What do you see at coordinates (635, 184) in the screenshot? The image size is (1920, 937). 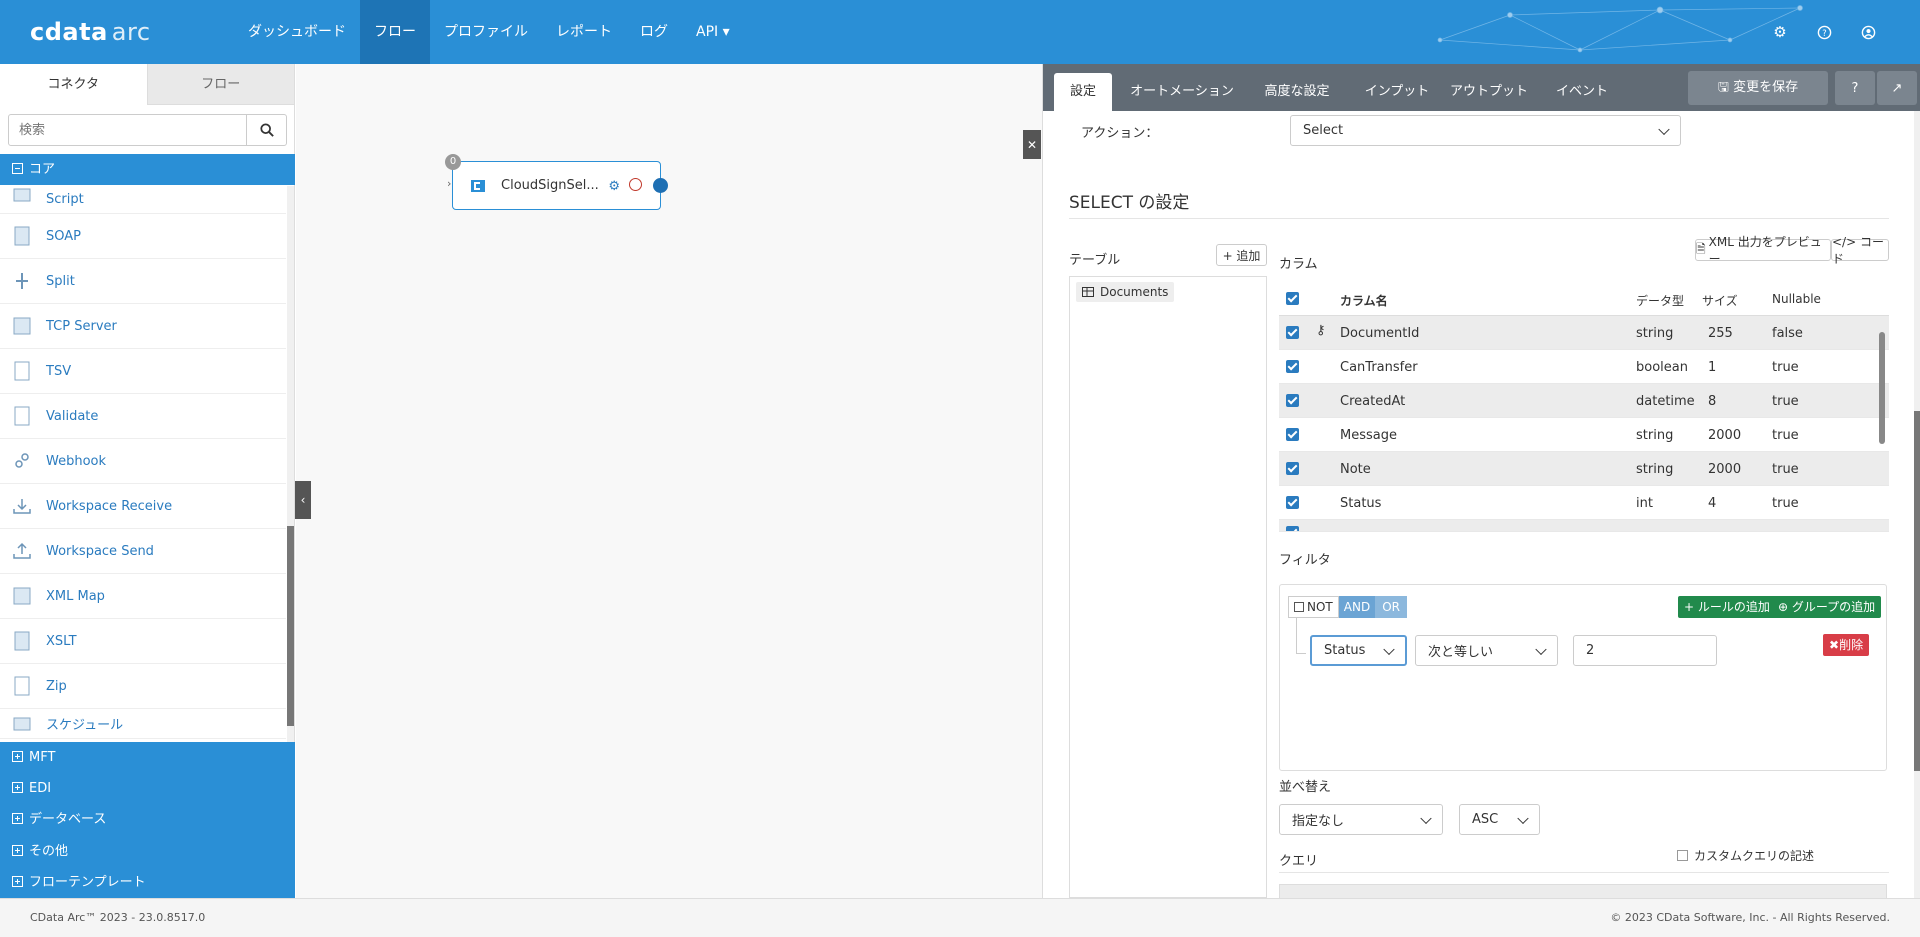 I see `clock-icon` at bounding box center [635, 184].